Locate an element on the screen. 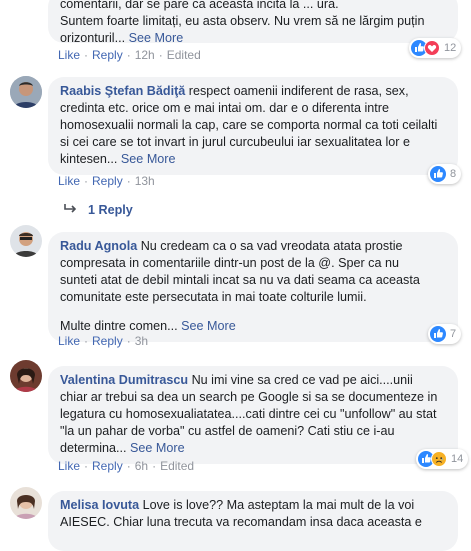  comment-actions: Like · Reply · 13h is located at coordinates (106, 181).